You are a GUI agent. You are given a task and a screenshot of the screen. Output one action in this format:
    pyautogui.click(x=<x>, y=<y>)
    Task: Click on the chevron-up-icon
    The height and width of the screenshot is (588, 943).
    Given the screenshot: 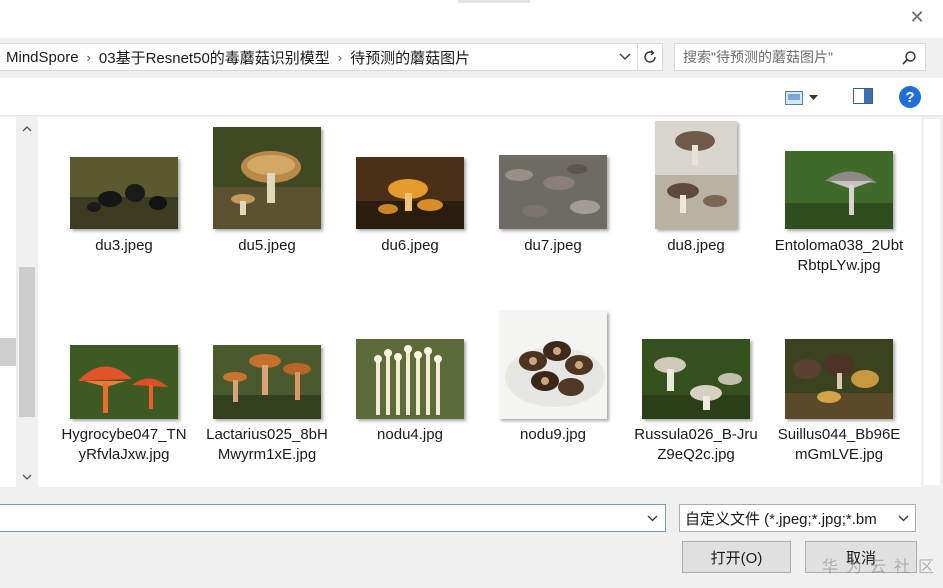 What is the action you would take?
    pyautogui.click(x=27, y=129)
    